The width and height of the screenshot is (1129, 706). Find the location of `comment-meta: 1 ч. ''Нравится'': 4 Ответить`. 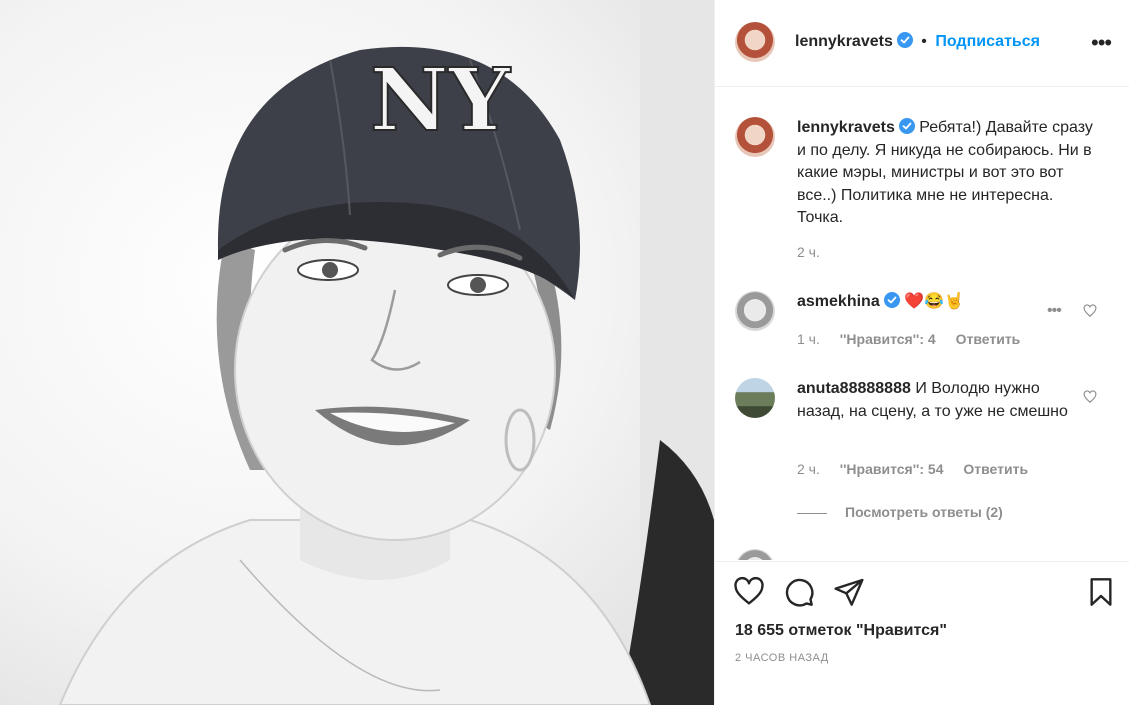

comment-meta: 1 ч. ''Нравится'': 4 Ответить is located at coordinates (916, 339).